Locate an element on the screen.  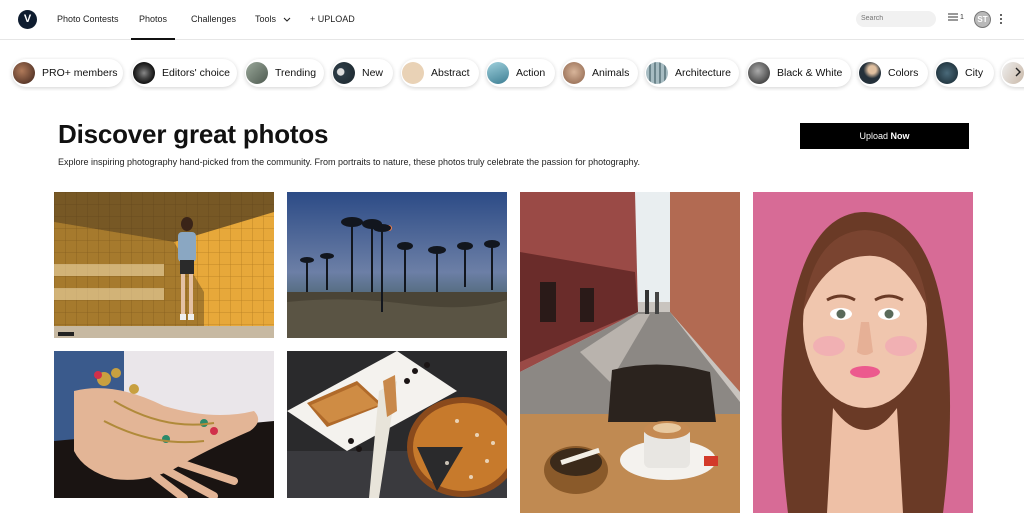
nav-photos: Photos is located at coordinates (153, 20).